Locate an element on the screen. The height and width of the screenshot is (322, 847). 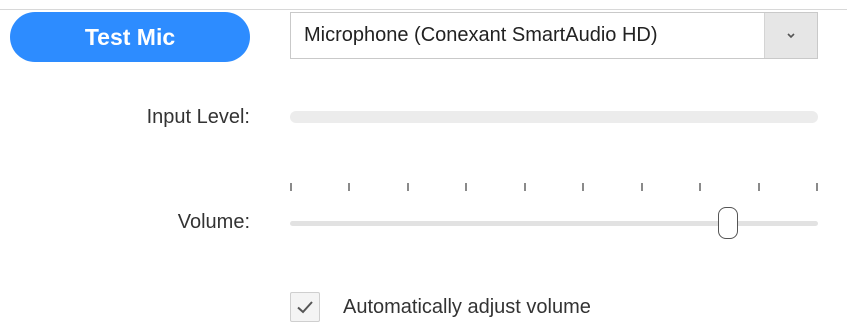
input-level-meter is located at coordinates (554, 117).